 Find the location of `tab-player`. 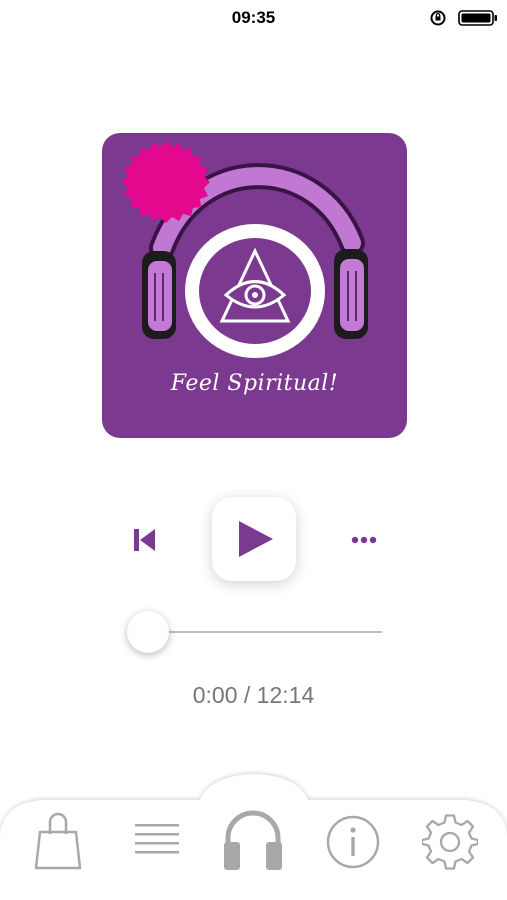

tab-player is located at coordinates (253, 841).